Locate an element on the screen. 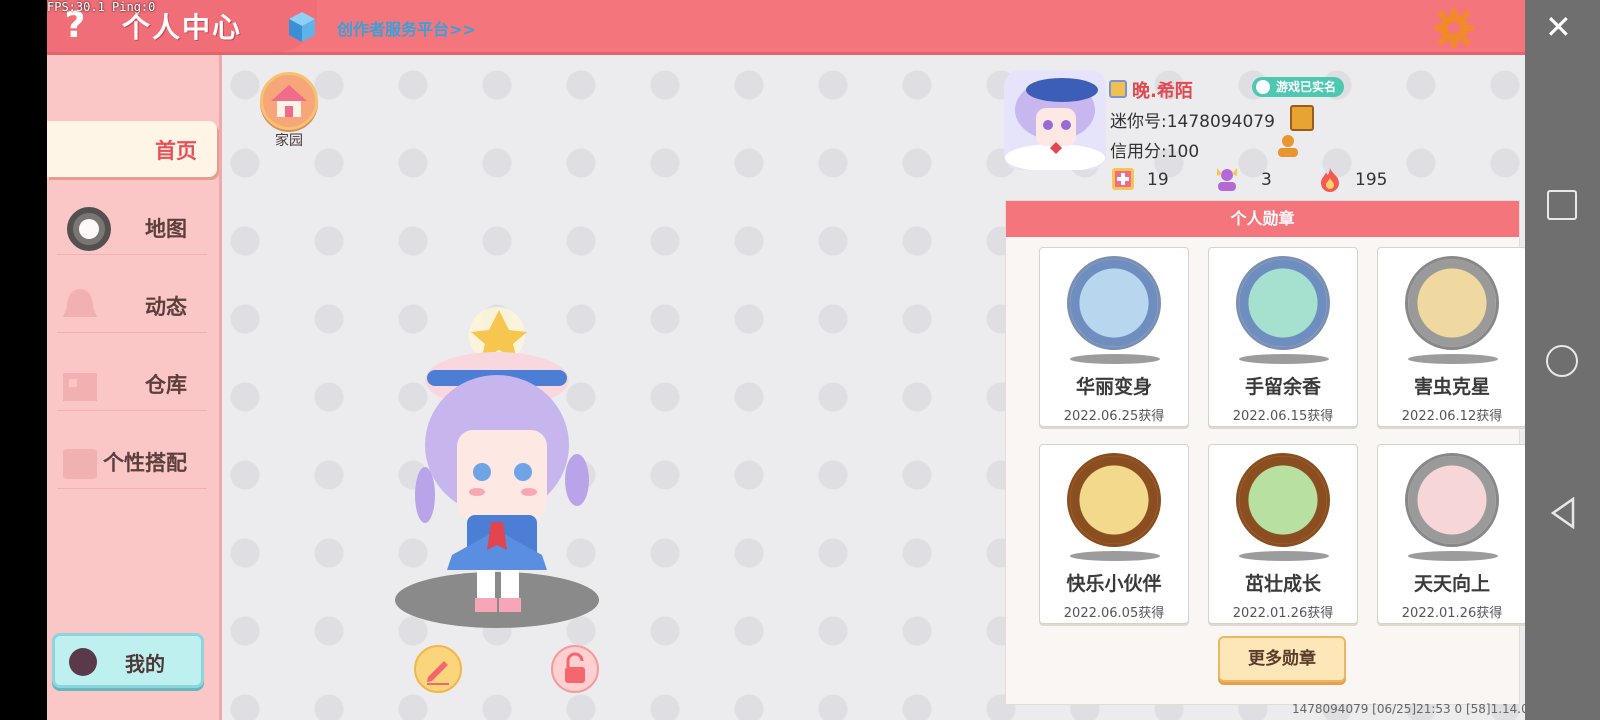 The width and height of the screenshot is (1600, 720). sidebar-item-warehouse: 仓库 is located at coordinates (132, 383).